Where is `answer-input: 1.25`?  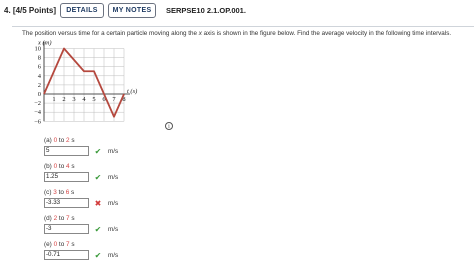 answer-input: 1.25 is located at coordinates (66, 177).